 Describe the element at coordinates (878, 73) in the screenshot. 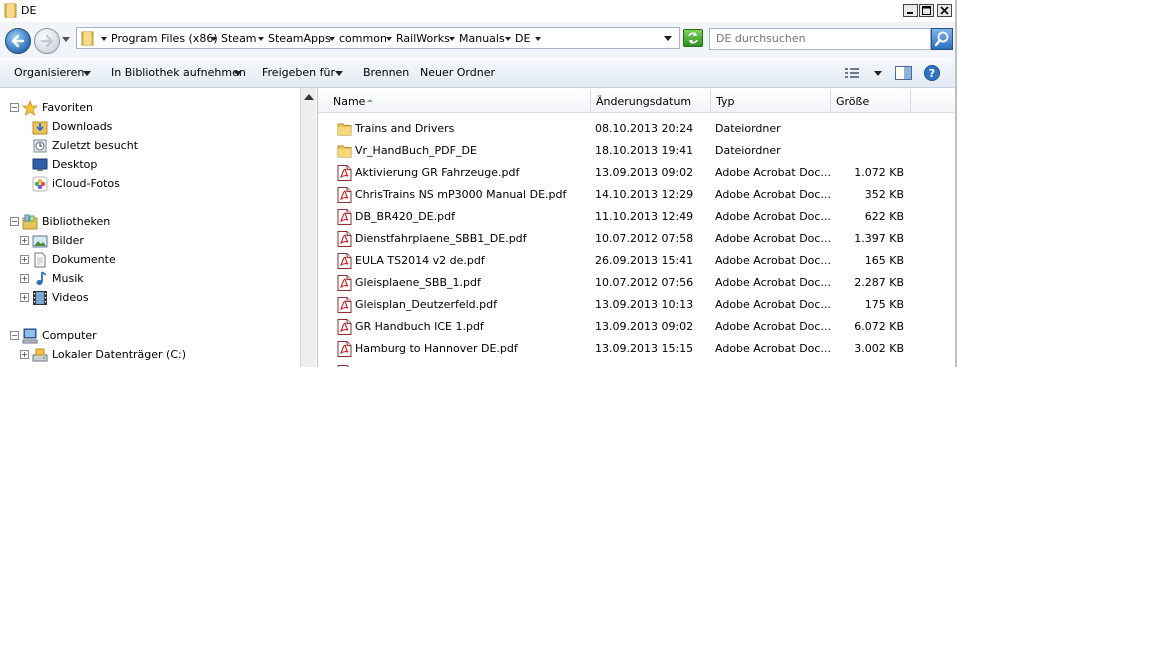

I see `view-dropdown-icon` at that location.